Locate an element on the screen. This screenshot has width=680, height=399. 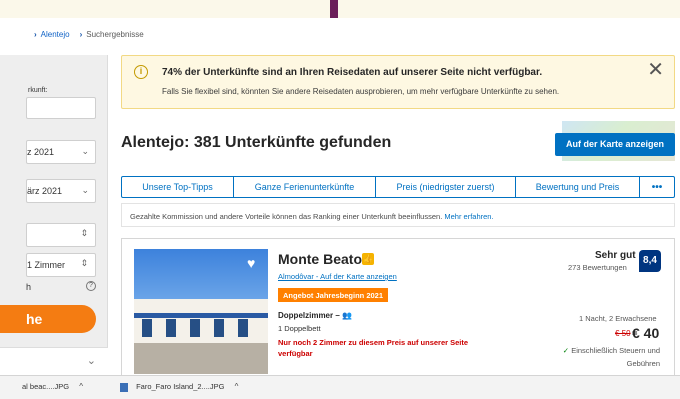
breadcrumb-region-link: Alentejo is located at coordinates (55, 34).